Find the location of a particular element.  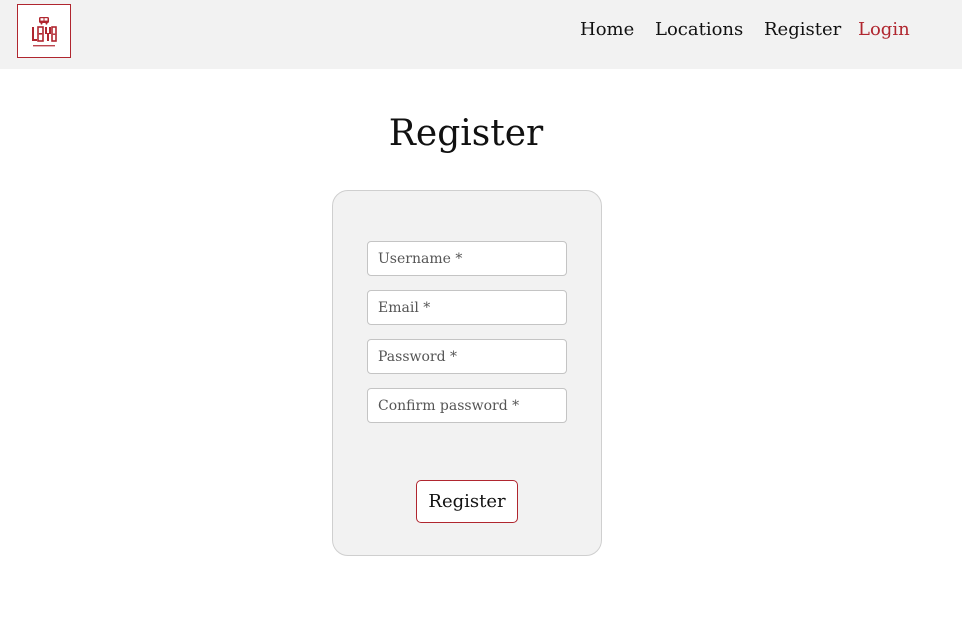

password-input is located at coordinates (467, 356).